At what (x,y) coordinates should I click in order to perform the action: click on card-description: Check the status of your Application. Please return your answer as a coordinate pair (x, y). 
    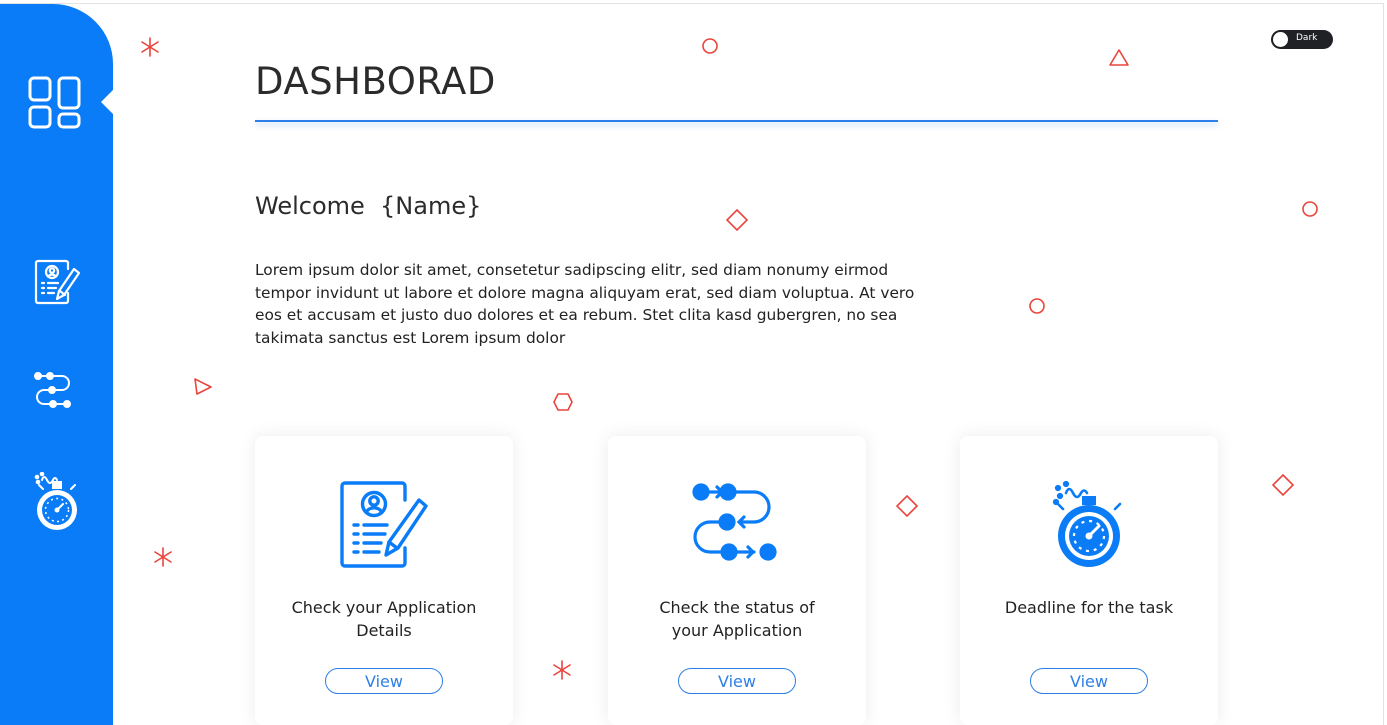
    Looking at the image, I should click on (737, 619).